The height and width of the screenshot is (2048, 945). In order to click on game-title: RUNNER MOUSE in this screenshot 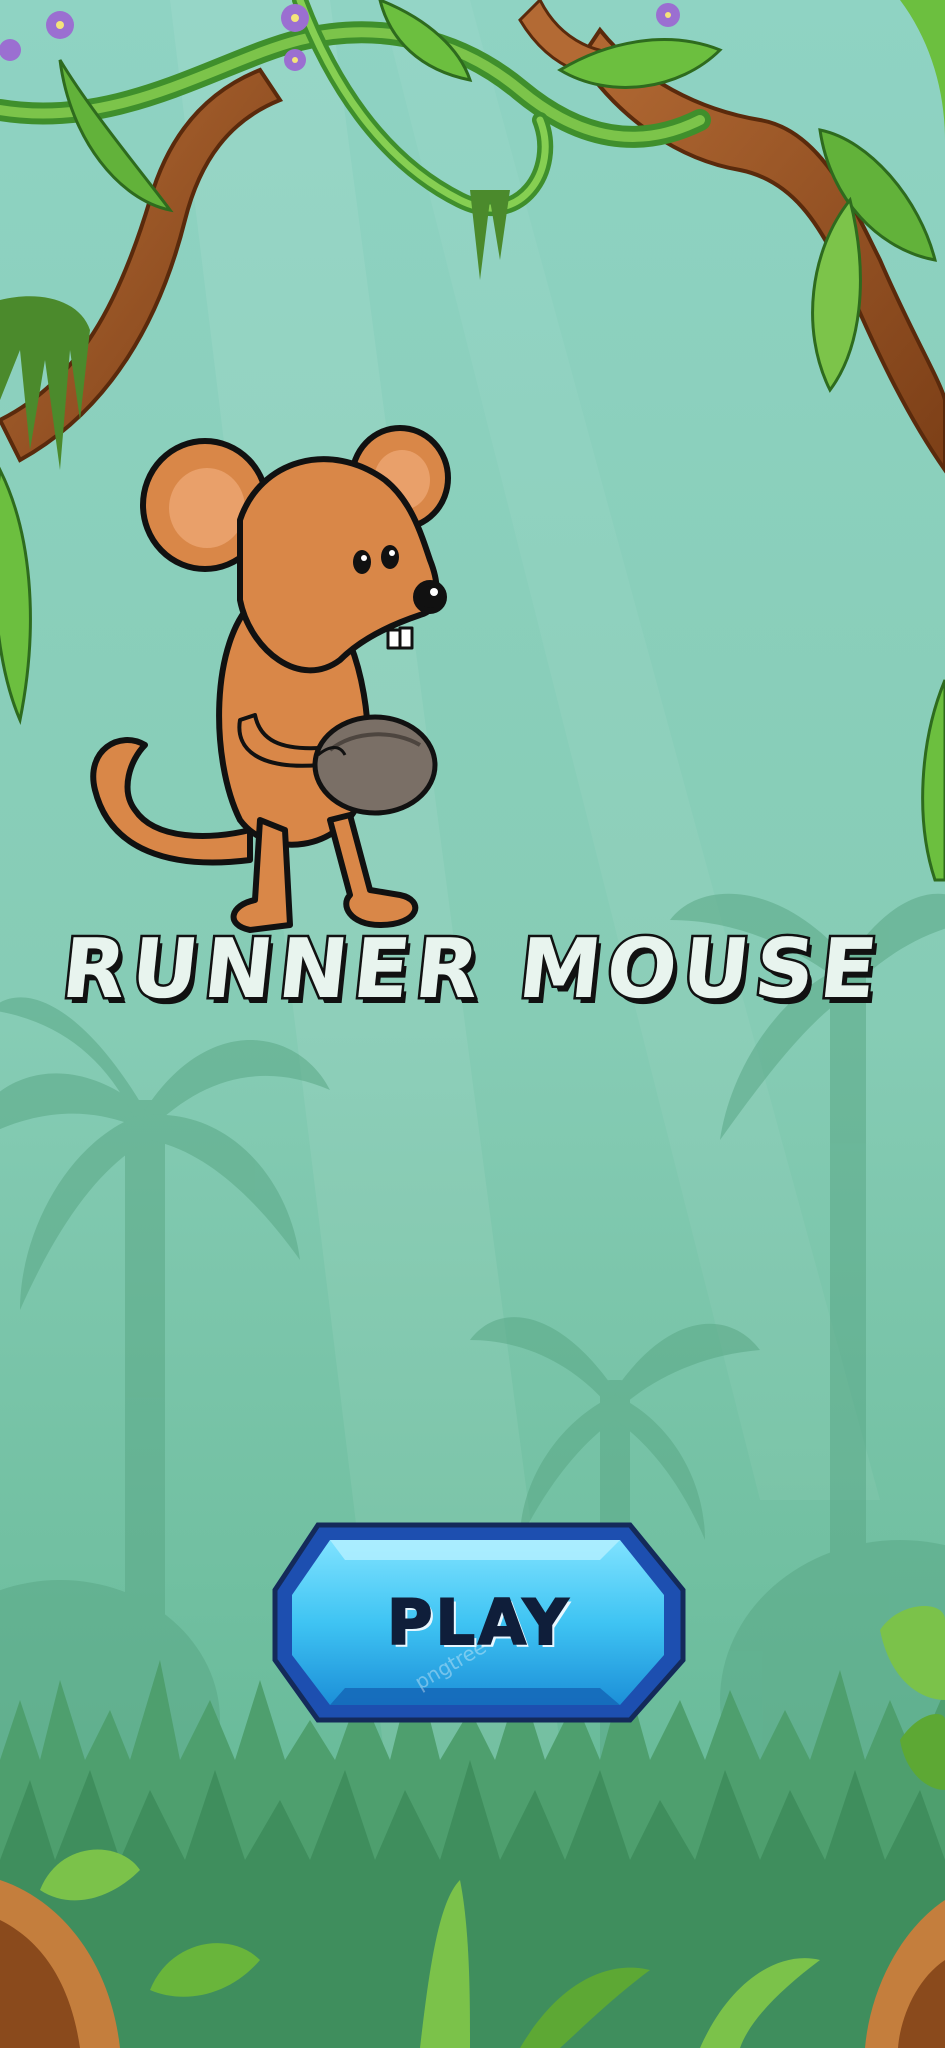, I will do `click(472, 970)`.